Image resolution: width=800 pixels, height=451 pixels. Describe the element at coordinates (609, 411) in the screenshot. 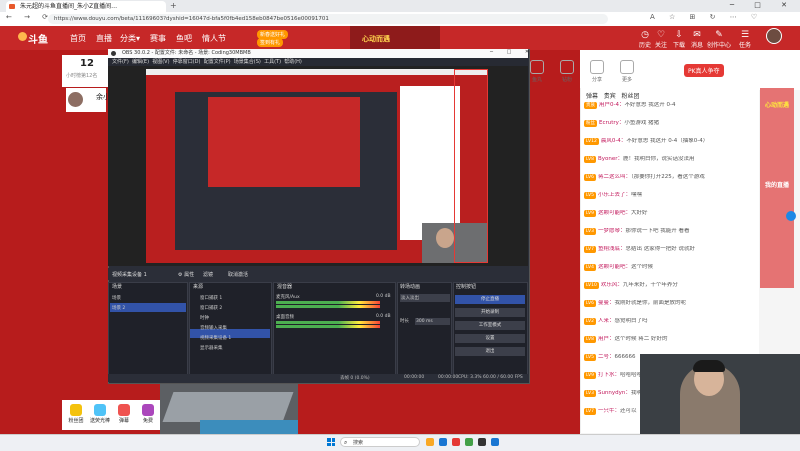

I see `chat-nick: 一只牛：` at that location.